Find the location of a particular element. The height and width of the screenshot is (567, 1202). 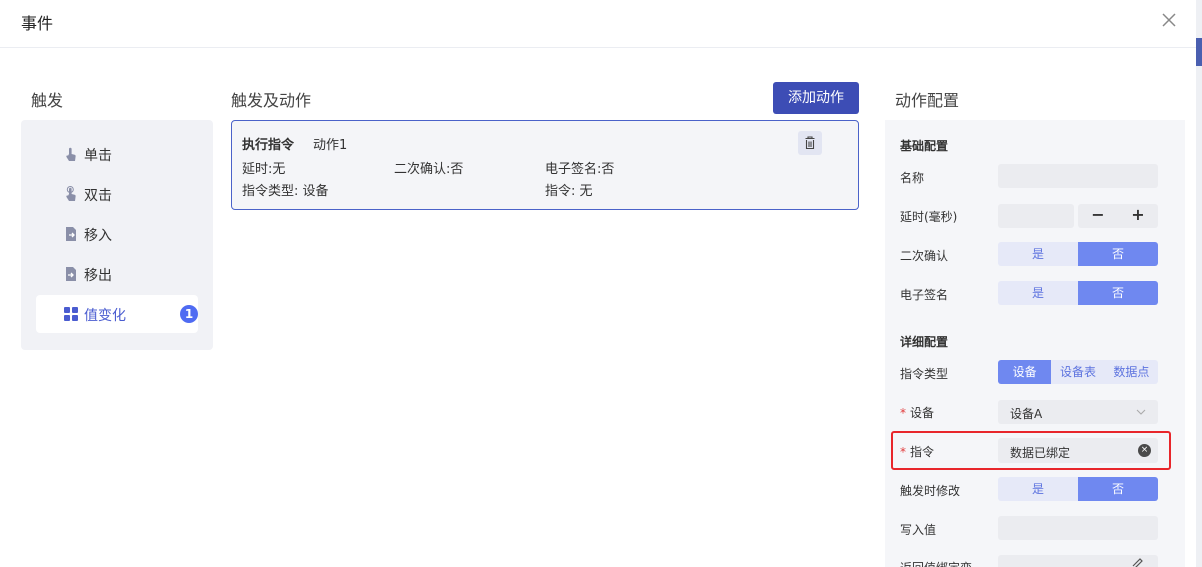

action-confirm: 二次确认:否 is located at coordinates (429, 169).